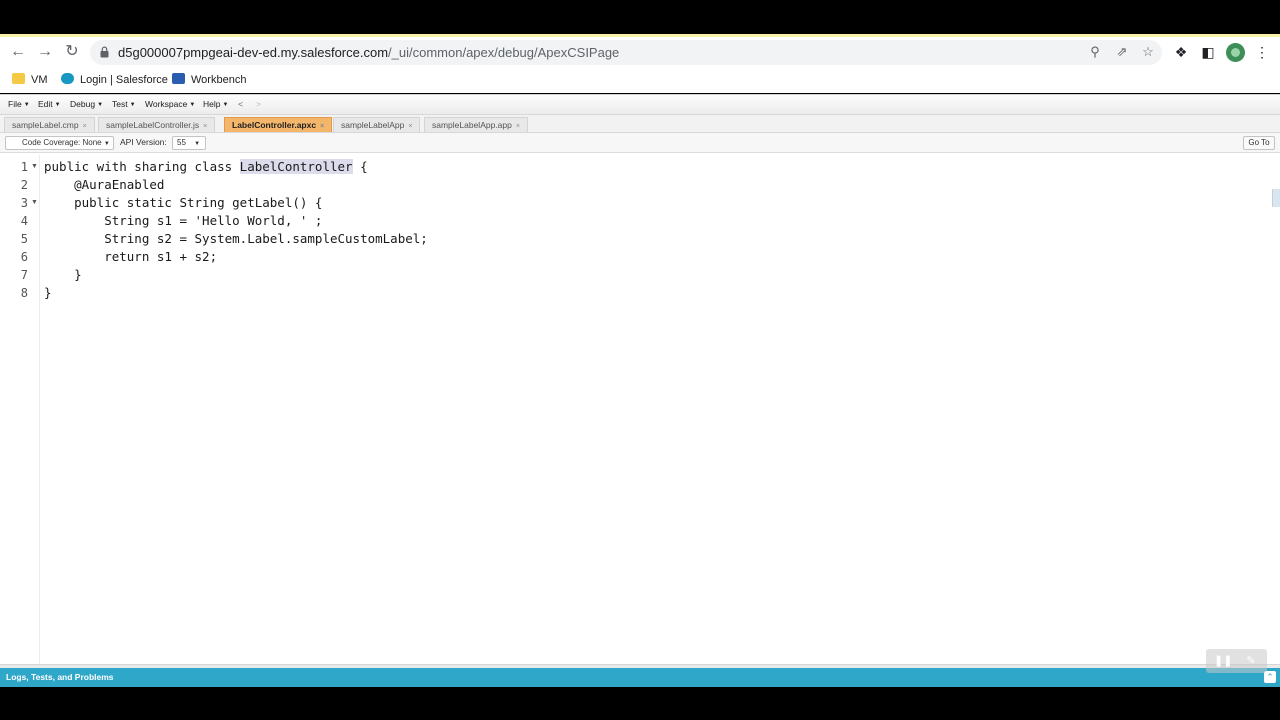 This screenshot has width=1280, height=720. Describe the element at coordinates (1251, 661) in the screenshot. I see `edit-icon: ✎` at that location.